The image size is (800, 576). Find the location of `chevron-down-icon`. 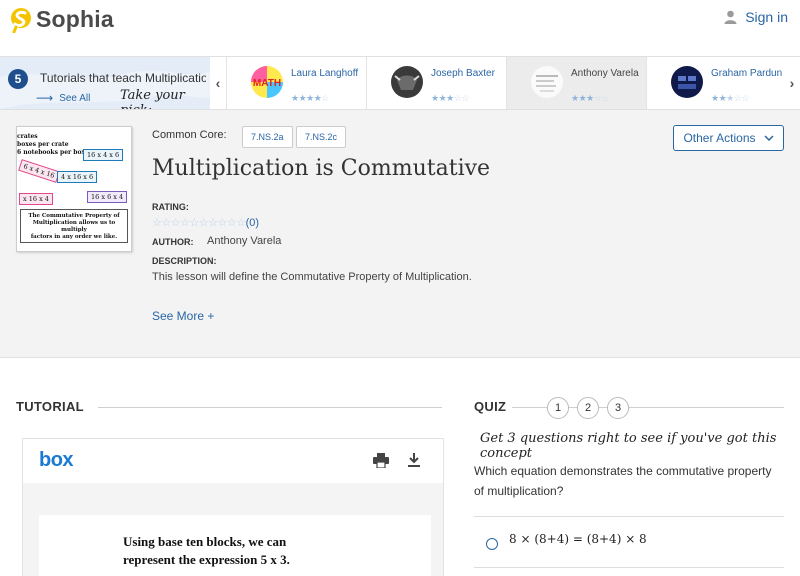

chevron-down-icon is located at coordinates (768, 138).